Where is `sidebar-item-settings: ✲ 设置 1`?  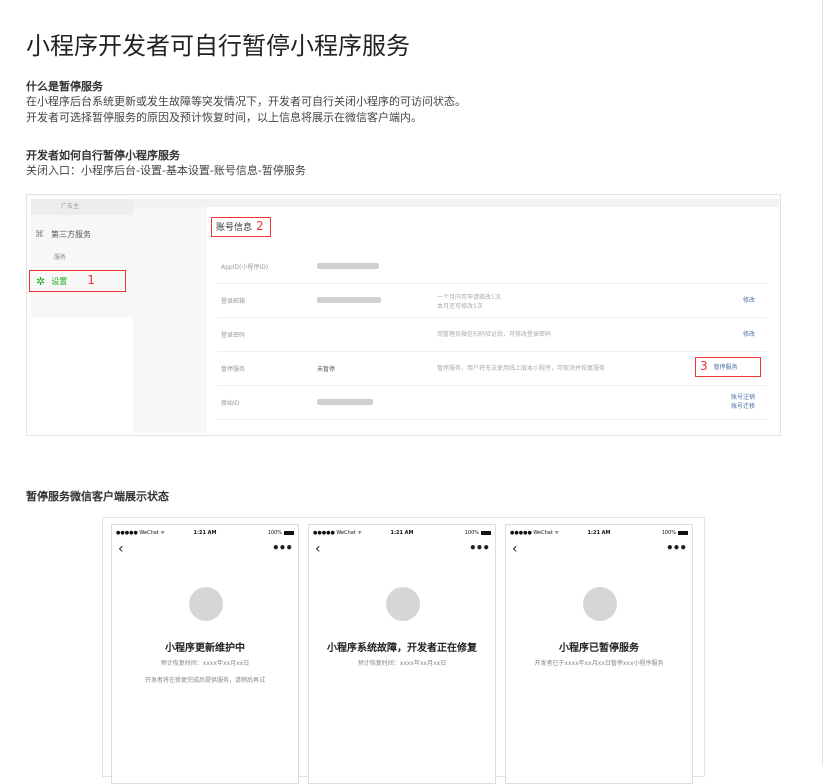 sidebar-item-settings: ✲ 设置 1 is located at coordinates (77, 281).